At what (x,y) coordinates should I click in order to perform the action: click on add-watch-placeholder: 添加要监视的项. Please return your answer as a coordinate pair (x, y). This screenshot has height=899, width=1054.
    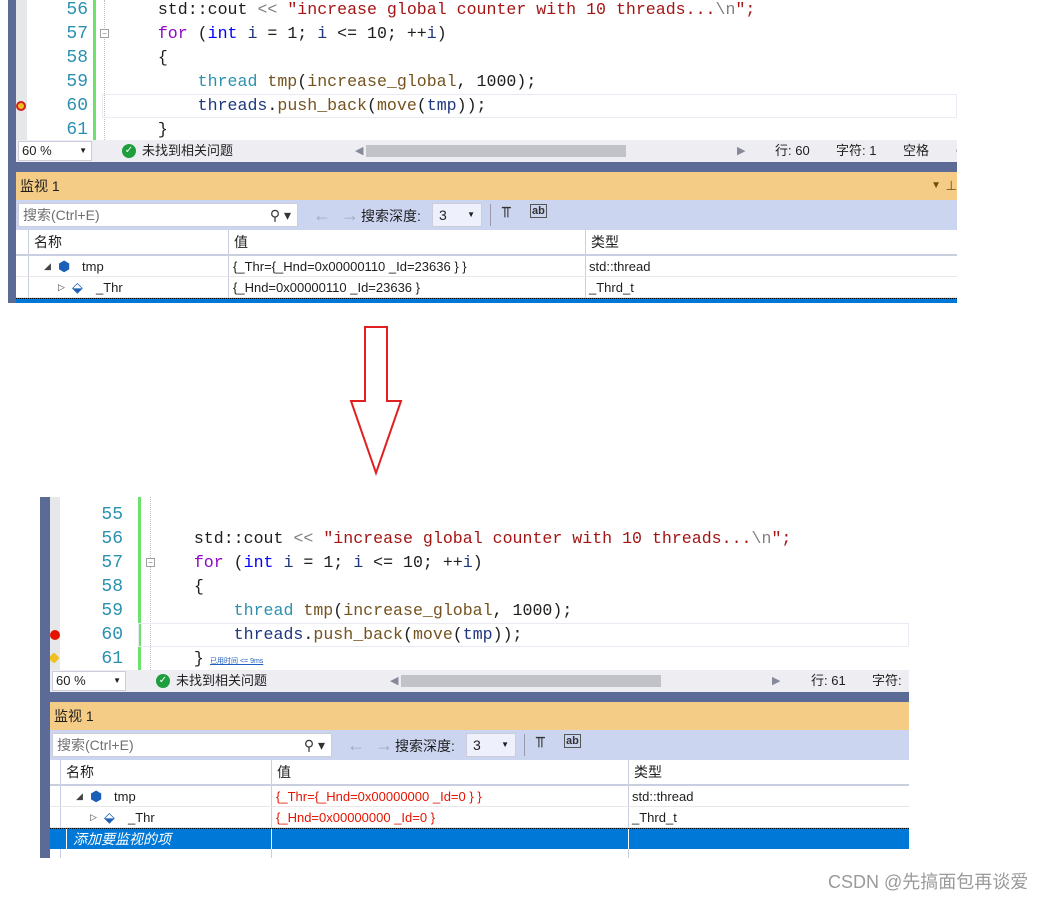
    Looking at the image, I should click on (118, 839).